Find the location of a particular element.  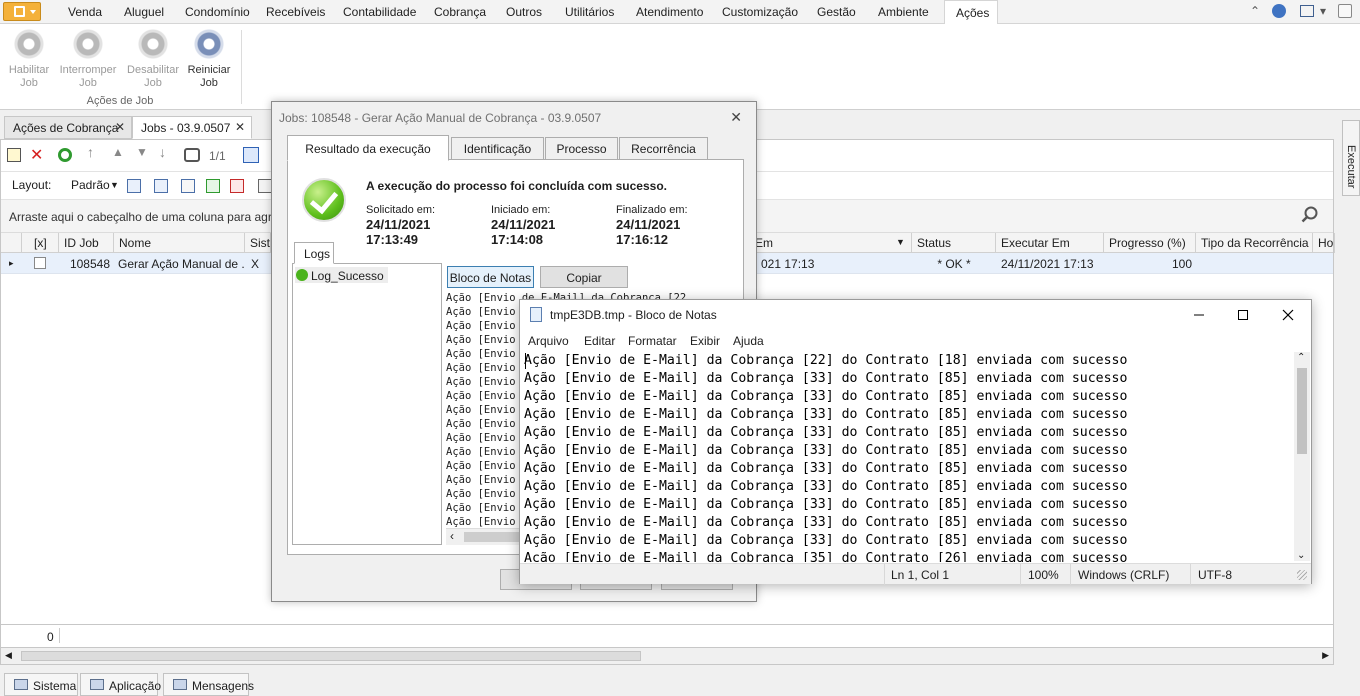

scroll-down-icon: ⌄ is located at coordinates (1301, 555).